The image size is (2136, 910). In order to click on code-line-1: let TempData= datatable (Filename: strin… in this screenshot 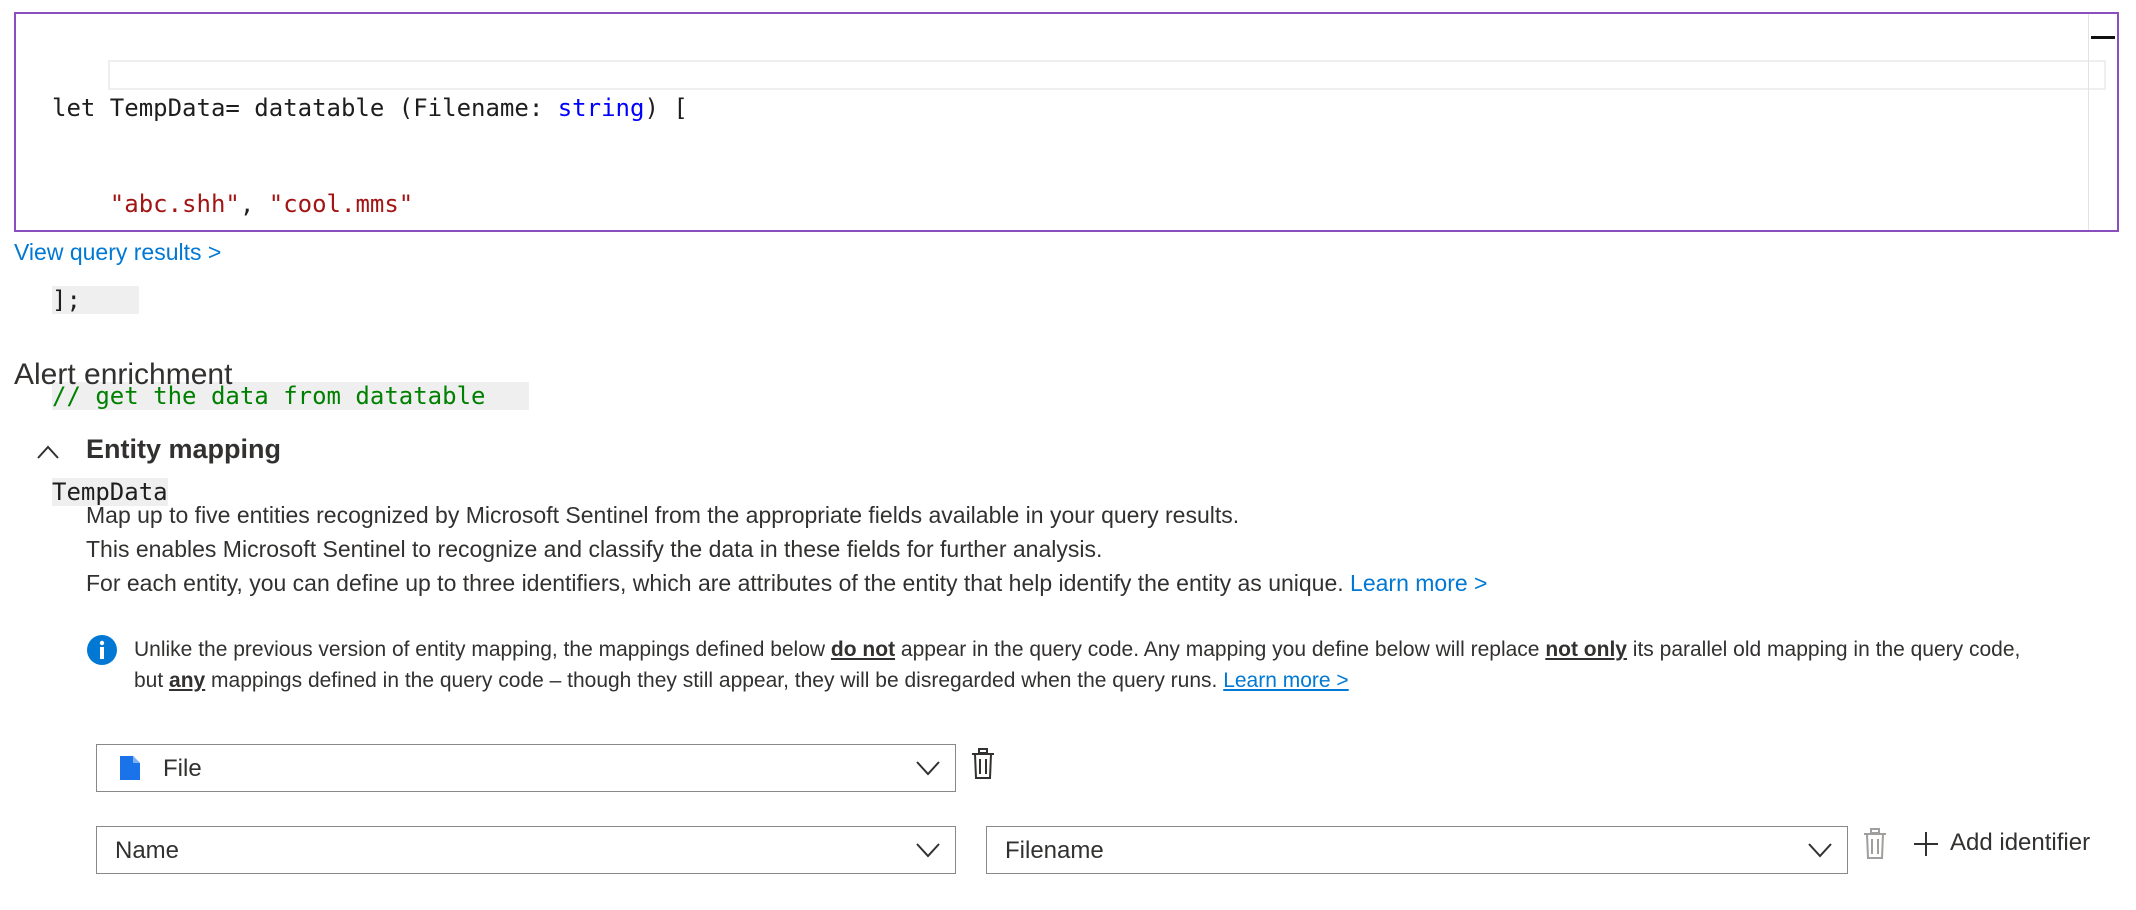, I will do `click(370, 108)`.